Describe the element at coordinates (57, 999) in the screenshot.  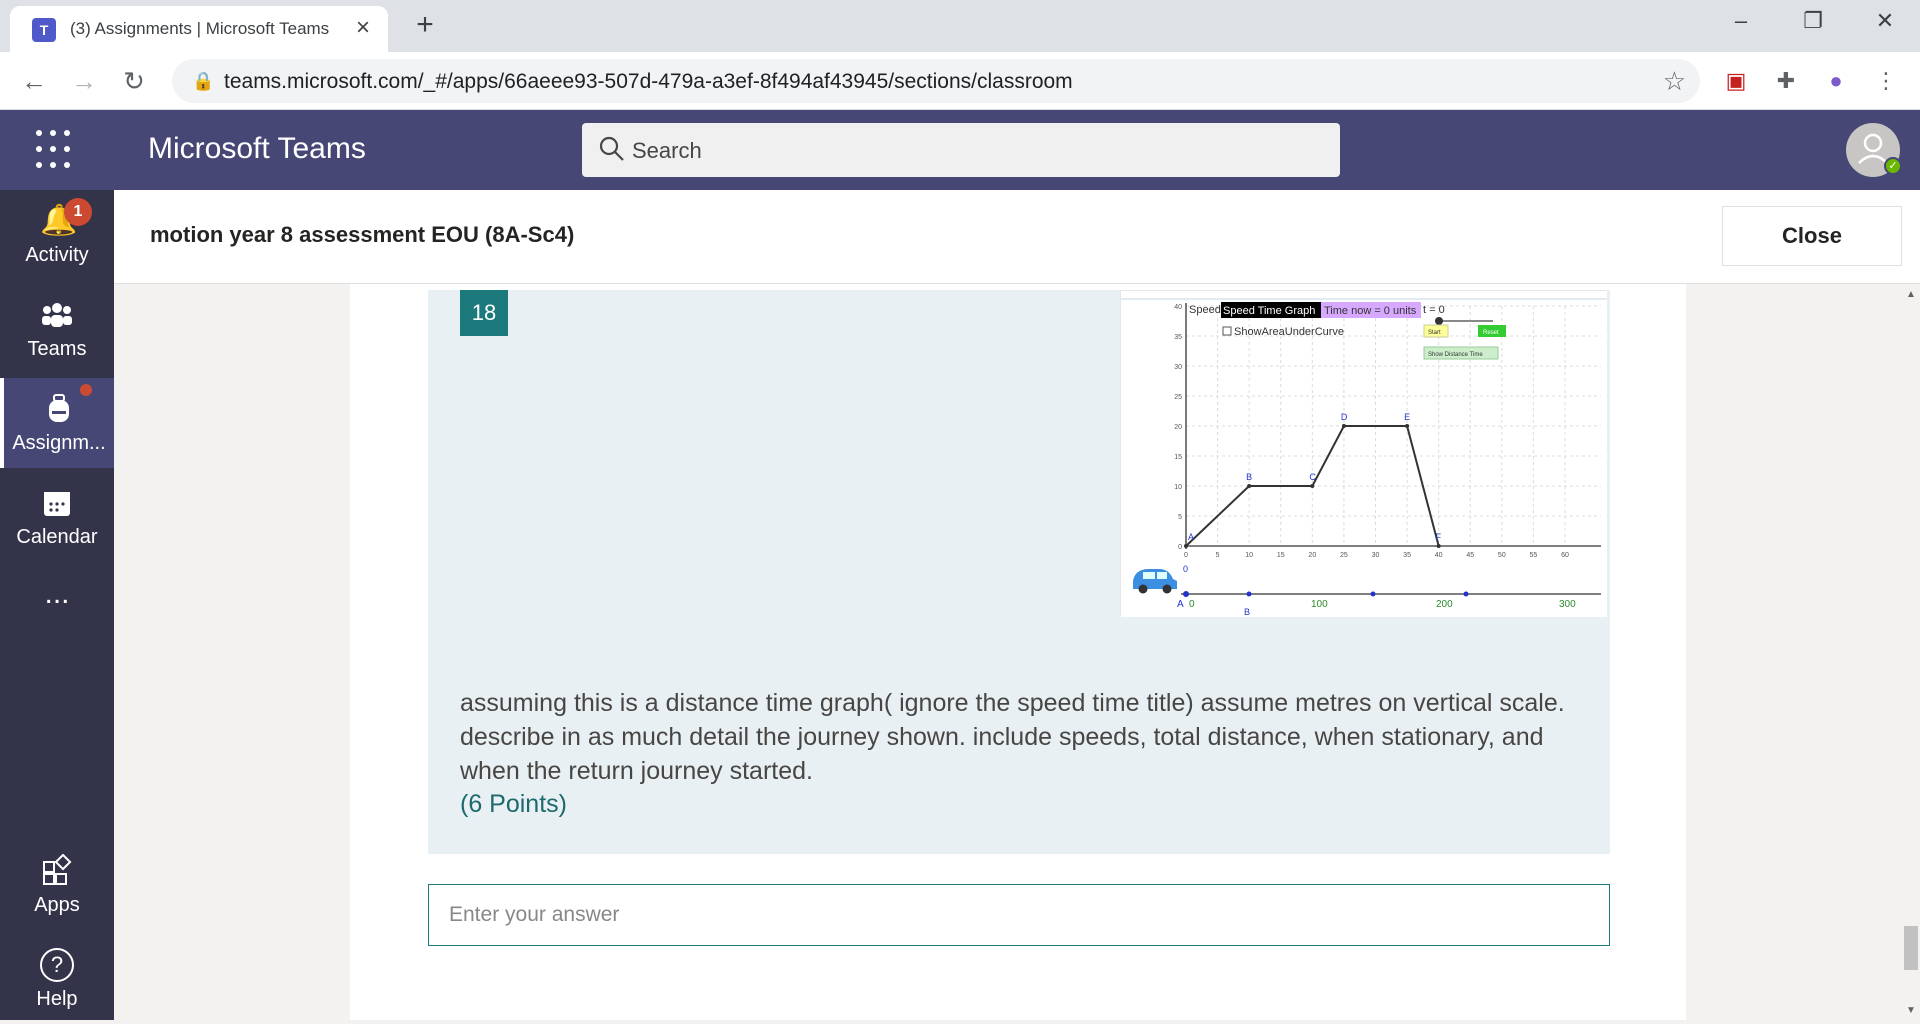
I see `rail-label-help: Help` at that location.